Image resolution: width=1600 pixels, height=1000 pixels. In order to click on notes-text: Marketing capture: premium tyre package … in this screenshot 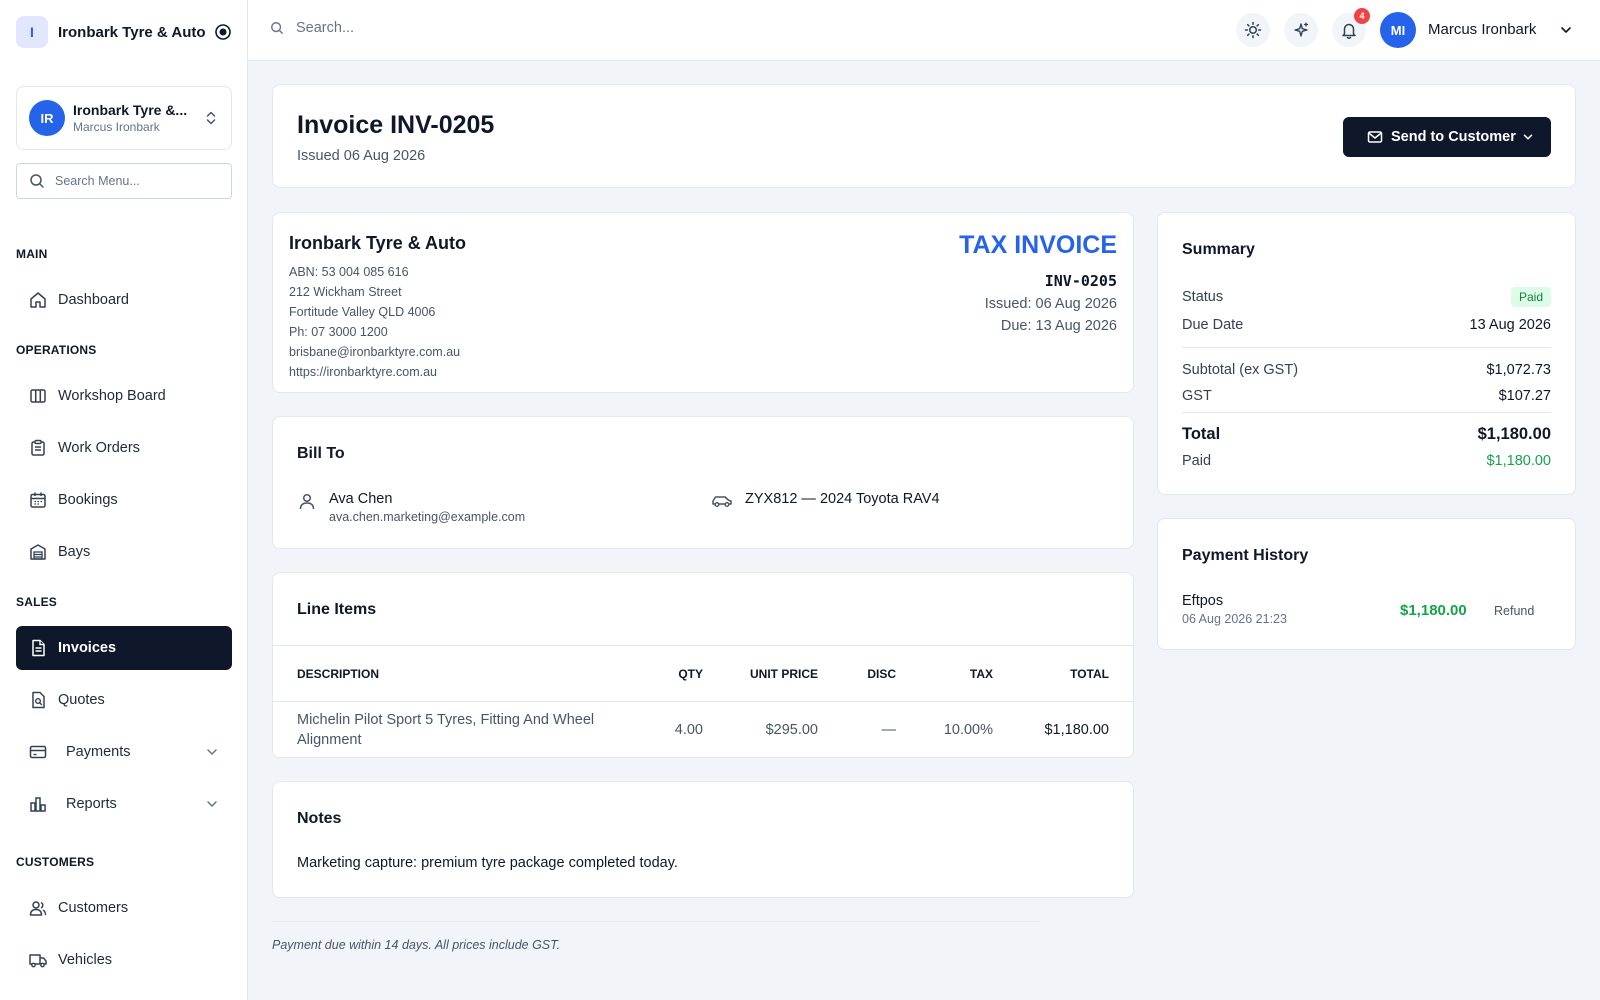, I will do `click(487, 863)`.